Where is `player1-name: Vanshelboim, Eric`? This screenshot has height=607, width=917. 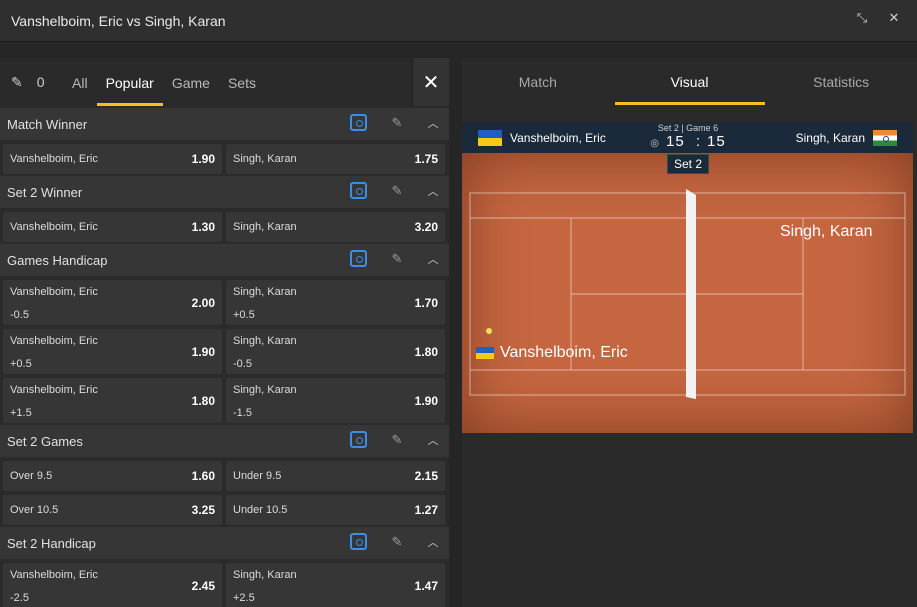
player1-name: Vanshelboim, Eric is located at coordinates (558, 137).